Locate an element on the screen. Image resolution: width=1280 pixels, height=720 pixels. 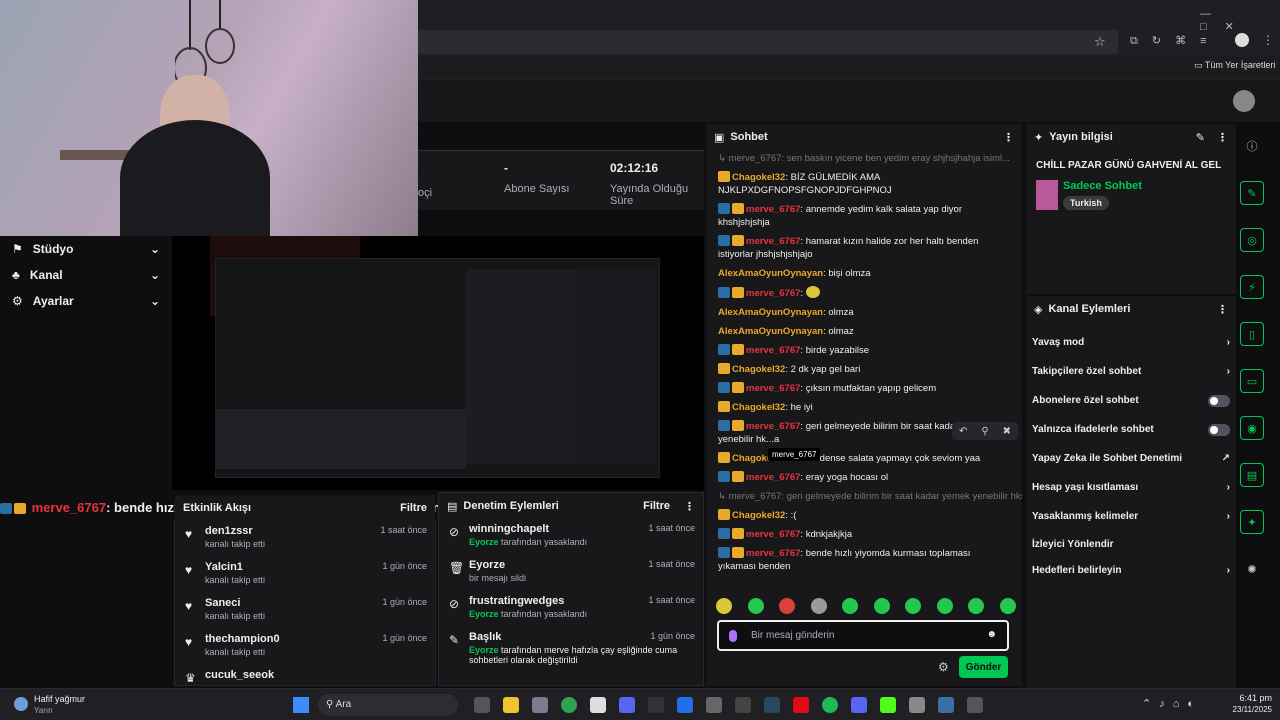
broadcast-icon: ◉ is located at coordinates (1252, 428).